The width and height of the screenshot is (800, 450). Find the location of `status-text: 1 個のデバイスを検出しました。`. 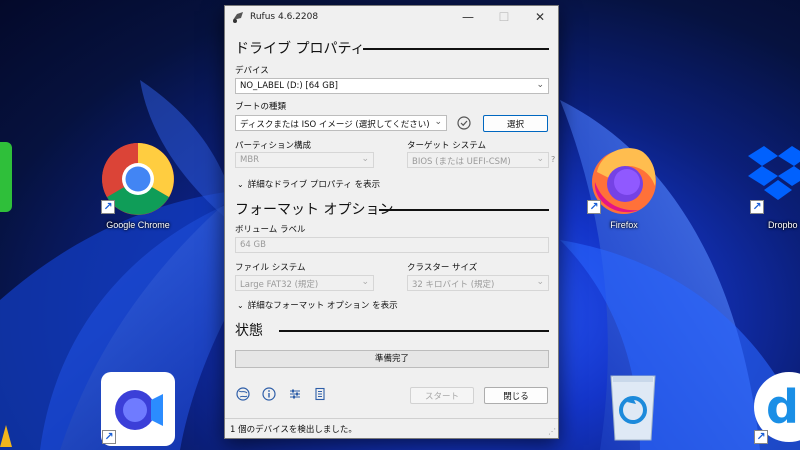

status-text: 1 個のデバイスを検出しました。 is located at coordinates (293, 430).